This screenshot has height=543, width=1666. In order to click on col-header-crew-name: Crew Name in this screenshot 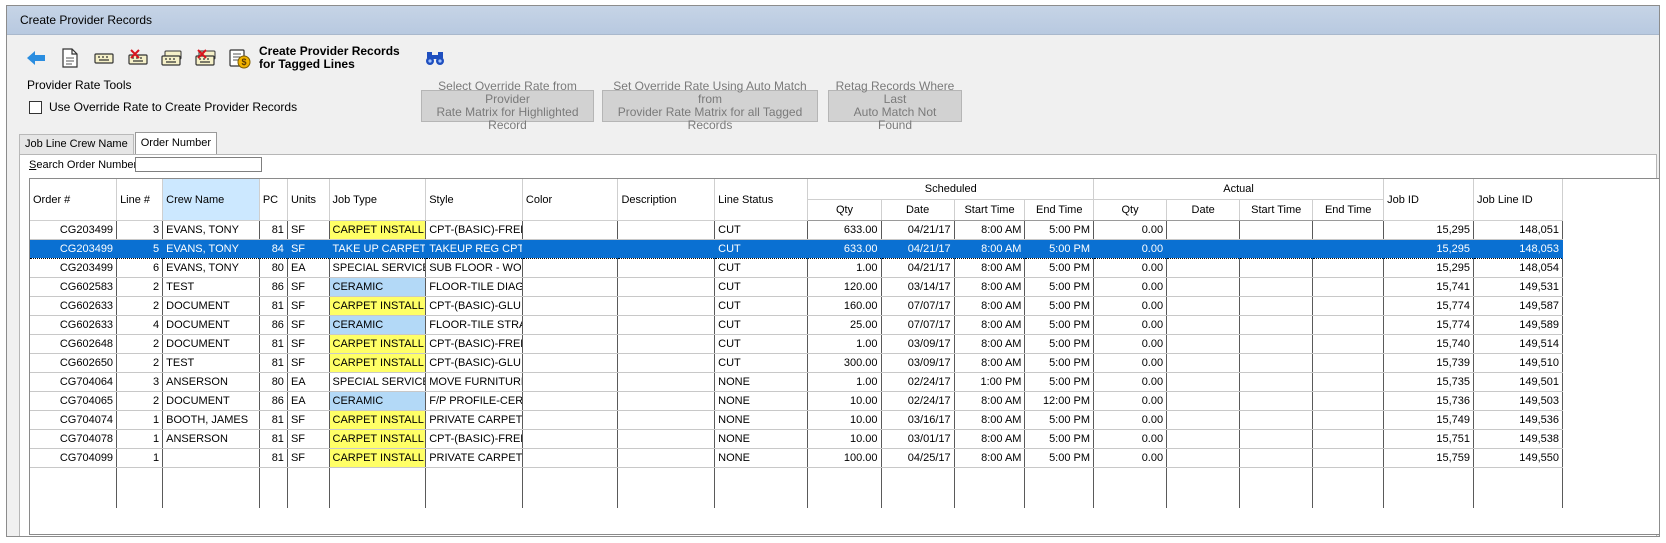, I will do `click(211, 200)`.